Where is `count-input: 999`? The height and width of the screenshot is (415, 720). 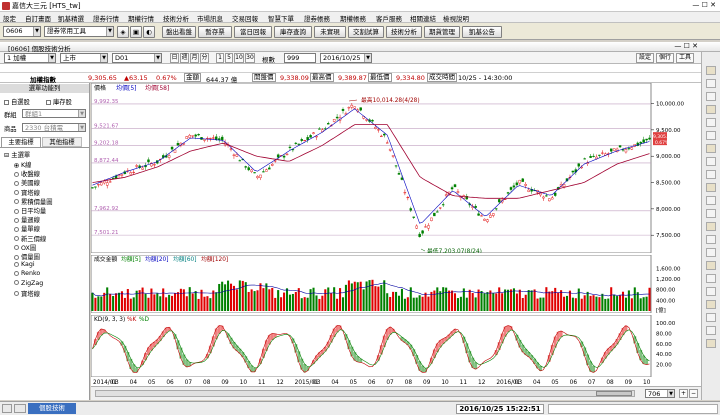 count-input: 999 is located at coordinates (300, 58).